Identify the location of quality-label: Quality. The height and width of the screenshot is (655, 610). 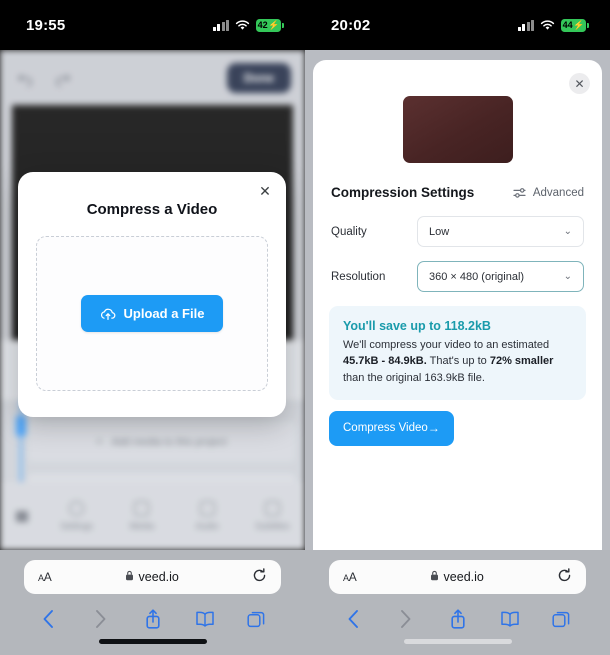
(349, 231).